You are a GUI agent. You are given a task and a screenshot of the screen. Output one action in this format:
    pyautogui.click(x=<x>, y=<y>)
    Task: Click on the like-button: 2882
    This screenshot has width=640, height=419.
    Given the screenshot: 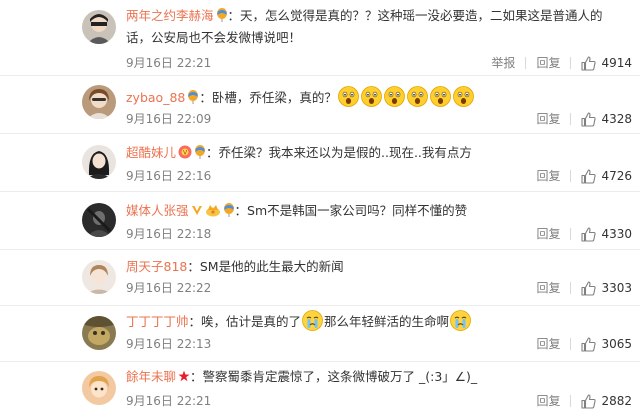 What is the action you would take?
    pyautogui.click(x=606, y=401)
    